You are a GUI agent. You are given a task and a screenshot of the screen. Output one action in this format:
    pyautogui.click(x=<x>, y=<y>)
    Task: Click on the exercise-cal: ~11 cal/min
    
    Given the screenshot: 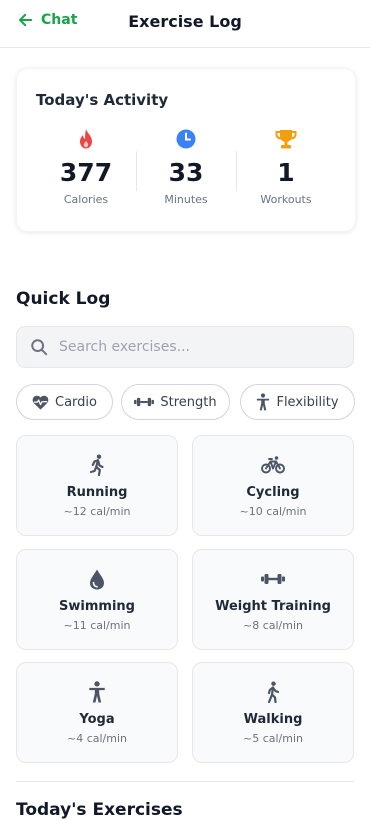 What is the action you would take?
    pyautogui.click(x=97, y=625)
    